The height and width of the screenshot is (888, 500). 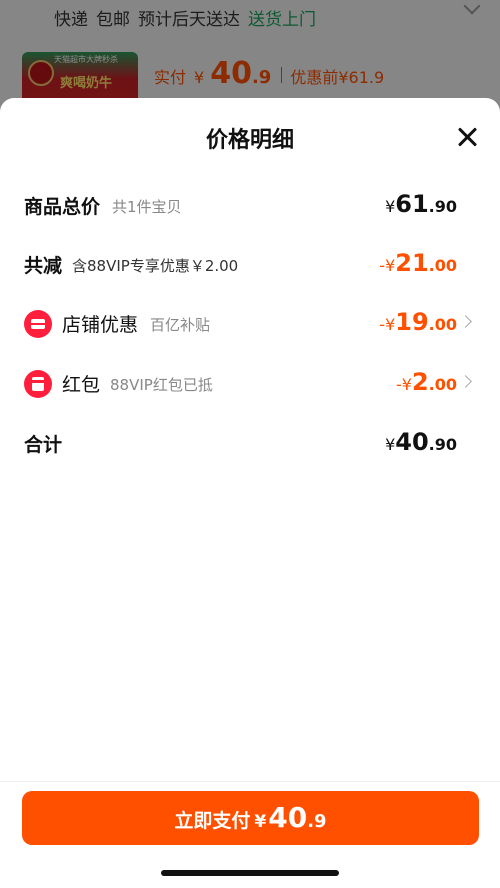 What do you see at coordinates (442, 384) in the screenshot?
I see `red-packet-dec: .00` at bounding box center [442, 384].